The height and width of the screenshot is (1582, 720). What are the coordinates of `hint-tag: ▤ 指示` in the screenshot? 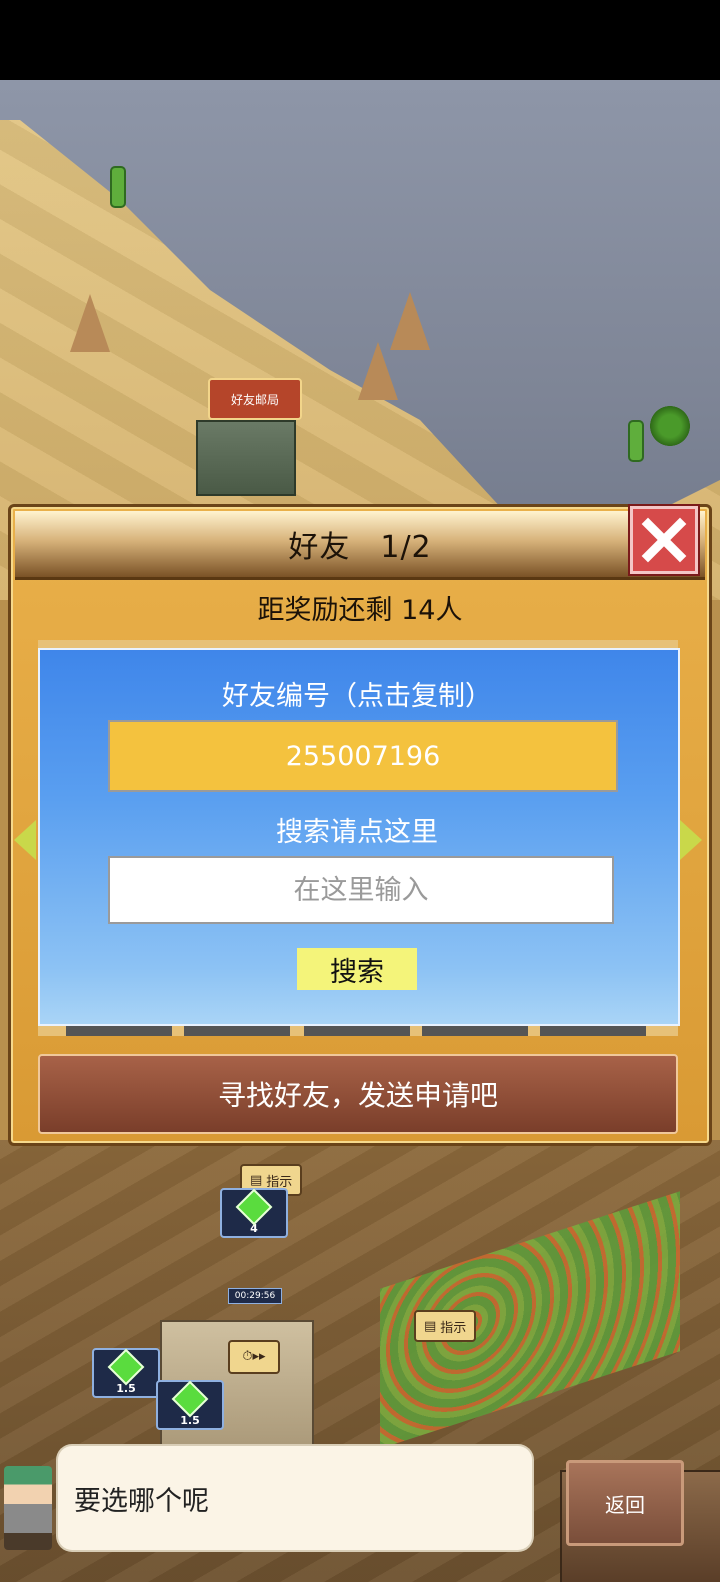 It's located at (445, 1326).